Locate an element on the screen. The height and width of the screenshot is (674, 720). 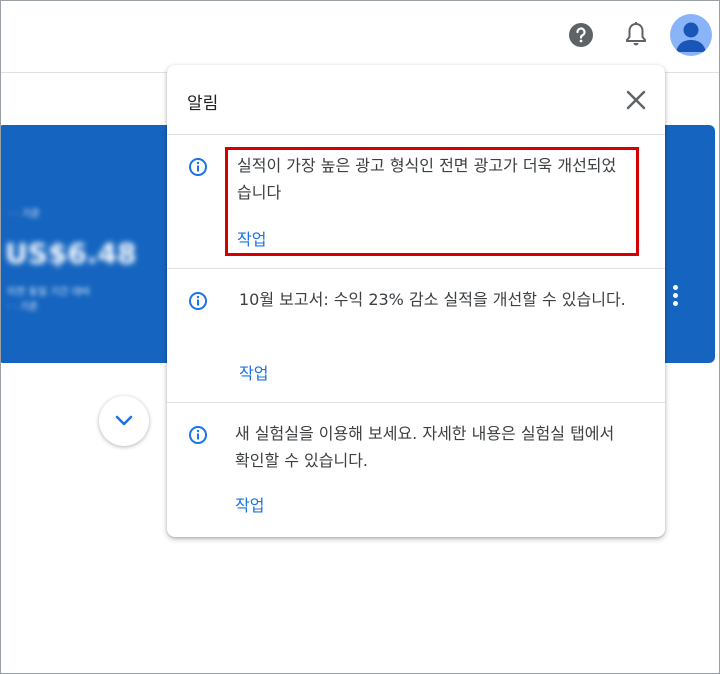
earnings-caption: · · 기준 is located at coordinates (25, 214).